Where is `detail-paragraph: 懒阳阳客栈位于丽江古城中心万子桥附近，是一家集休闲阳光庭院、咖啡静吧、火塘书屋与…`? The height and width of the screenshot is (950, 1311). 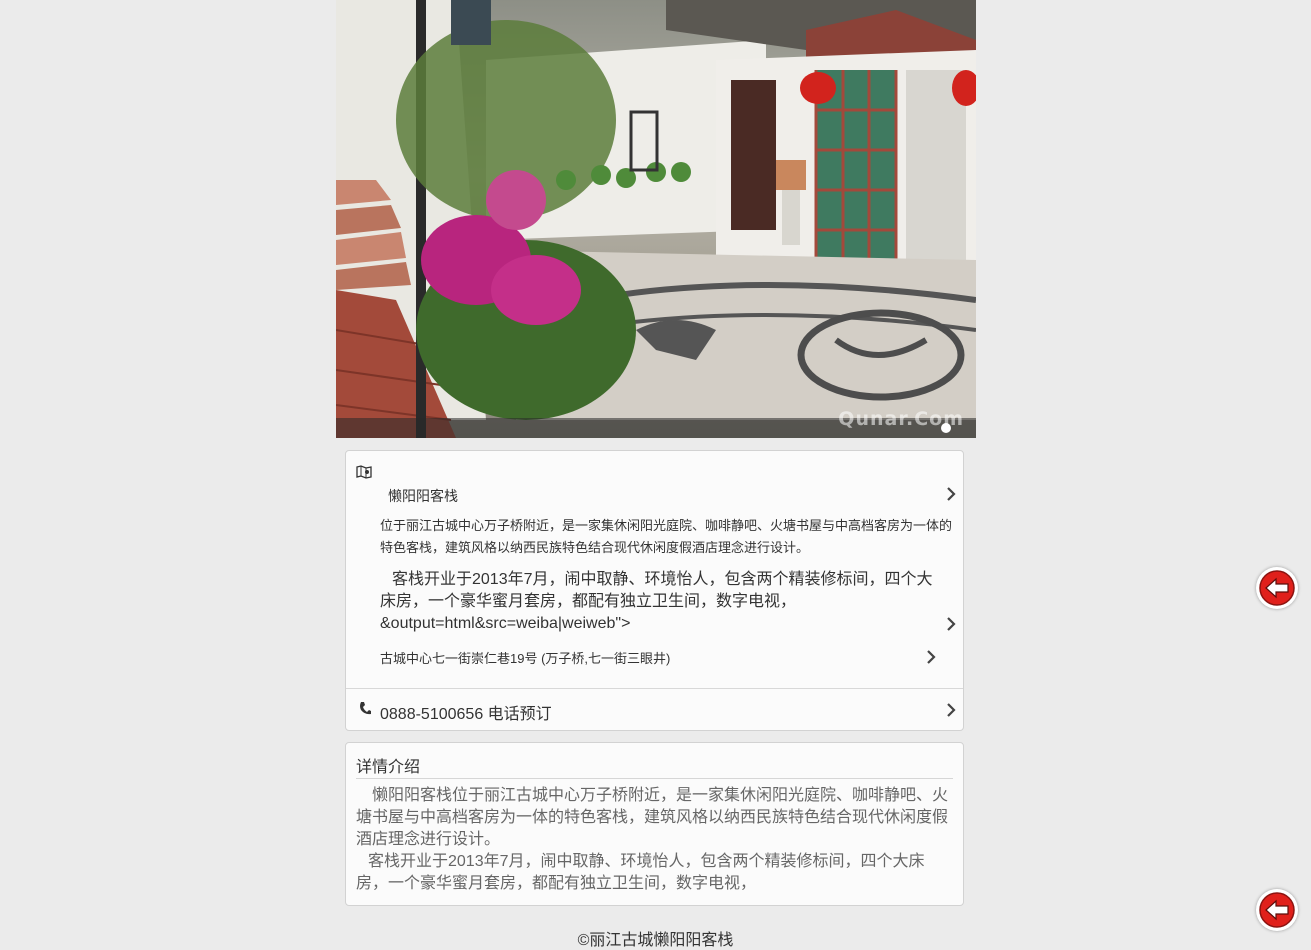
detail-paragraph: 懒阳阳客栈位于丽江古城中心万子桥附近，是一家集休闲阳光庭院、咖啡静吧、火塘书屋与… is located at coordinates (652, 817).